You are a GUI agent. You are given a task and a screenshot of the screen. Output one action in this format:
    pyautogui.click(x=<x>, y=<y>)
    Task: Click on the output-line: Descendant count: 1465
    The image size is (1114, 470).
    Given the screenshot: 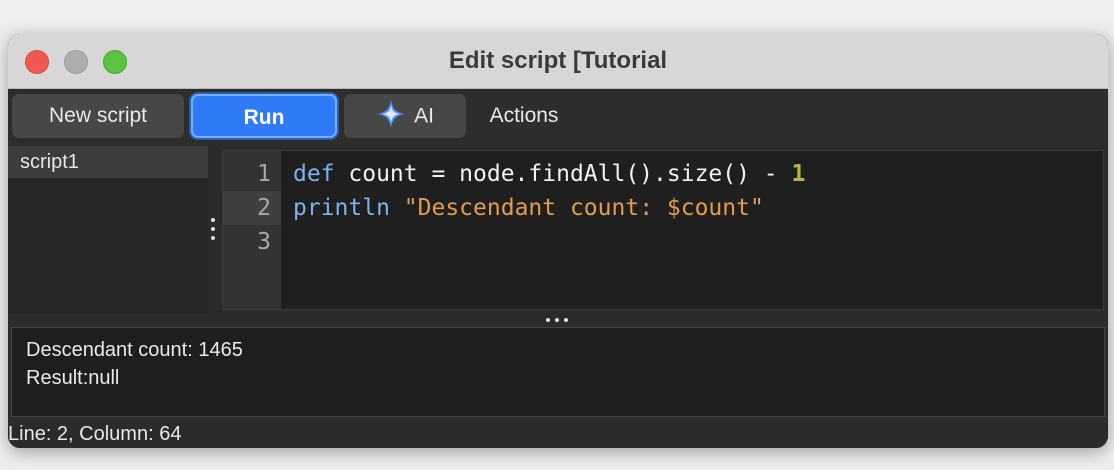 What is the action you would take?
    pyautogui.click(x=134, y=350)
    